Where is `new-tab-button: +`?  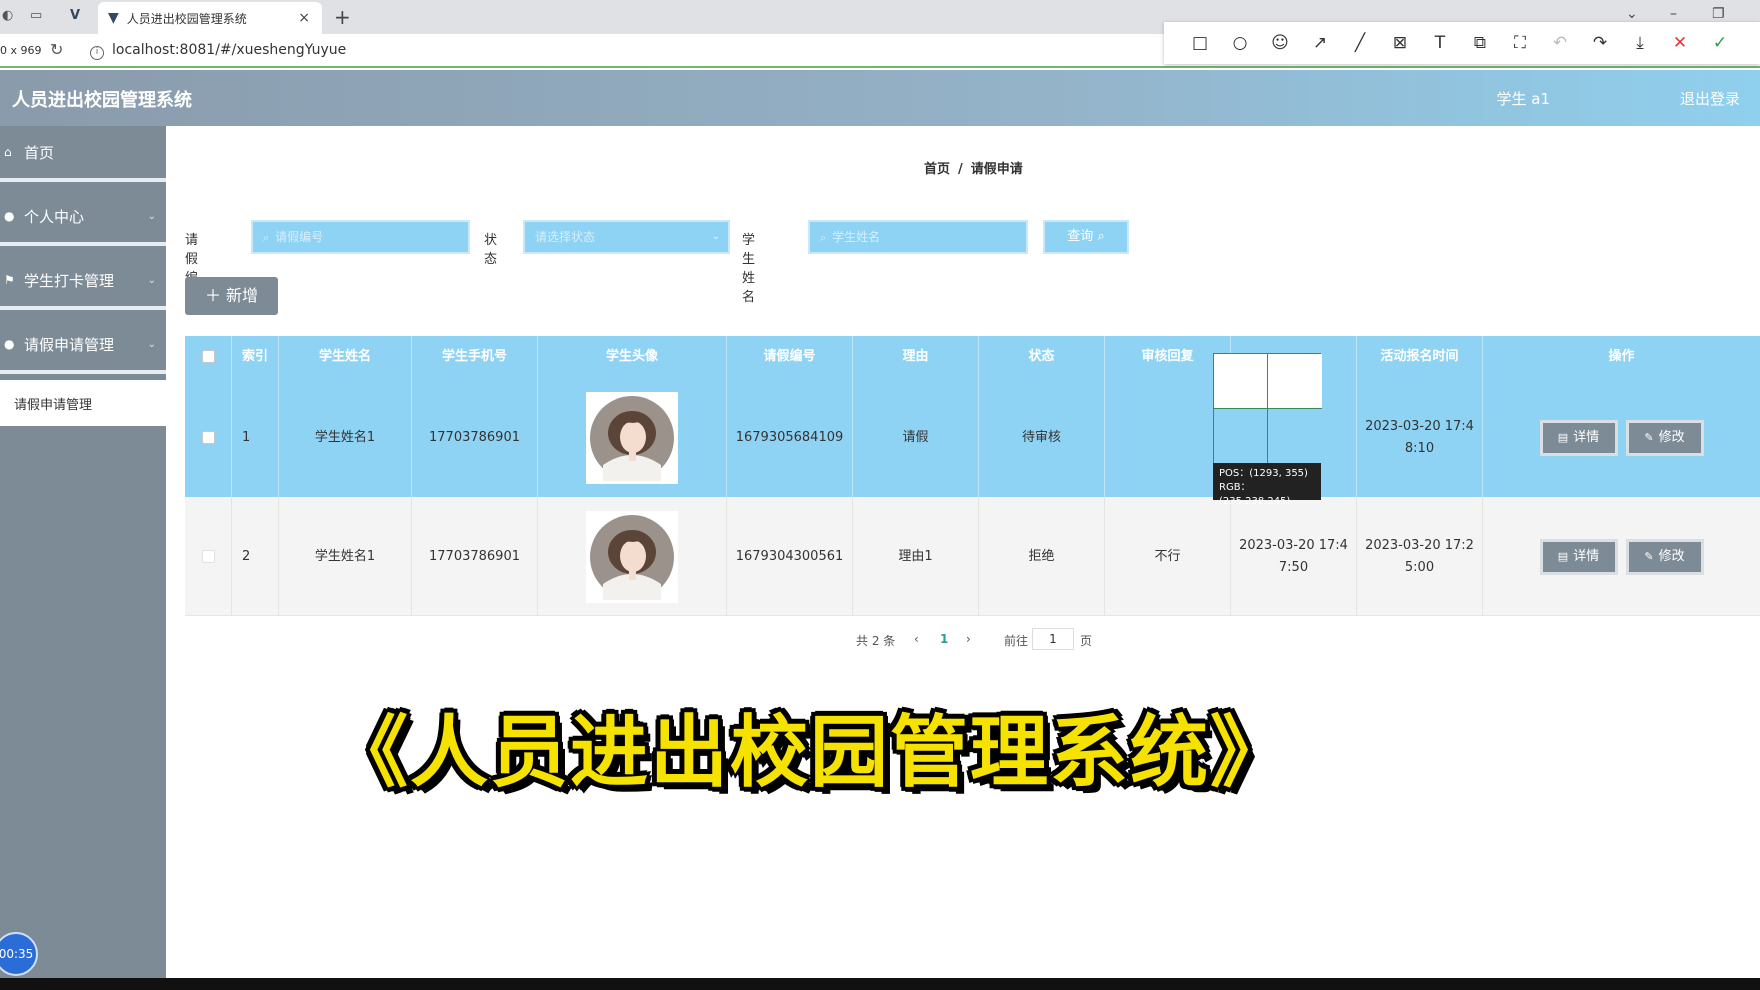 new-tab-button: + is located at coordinates (342, 17).